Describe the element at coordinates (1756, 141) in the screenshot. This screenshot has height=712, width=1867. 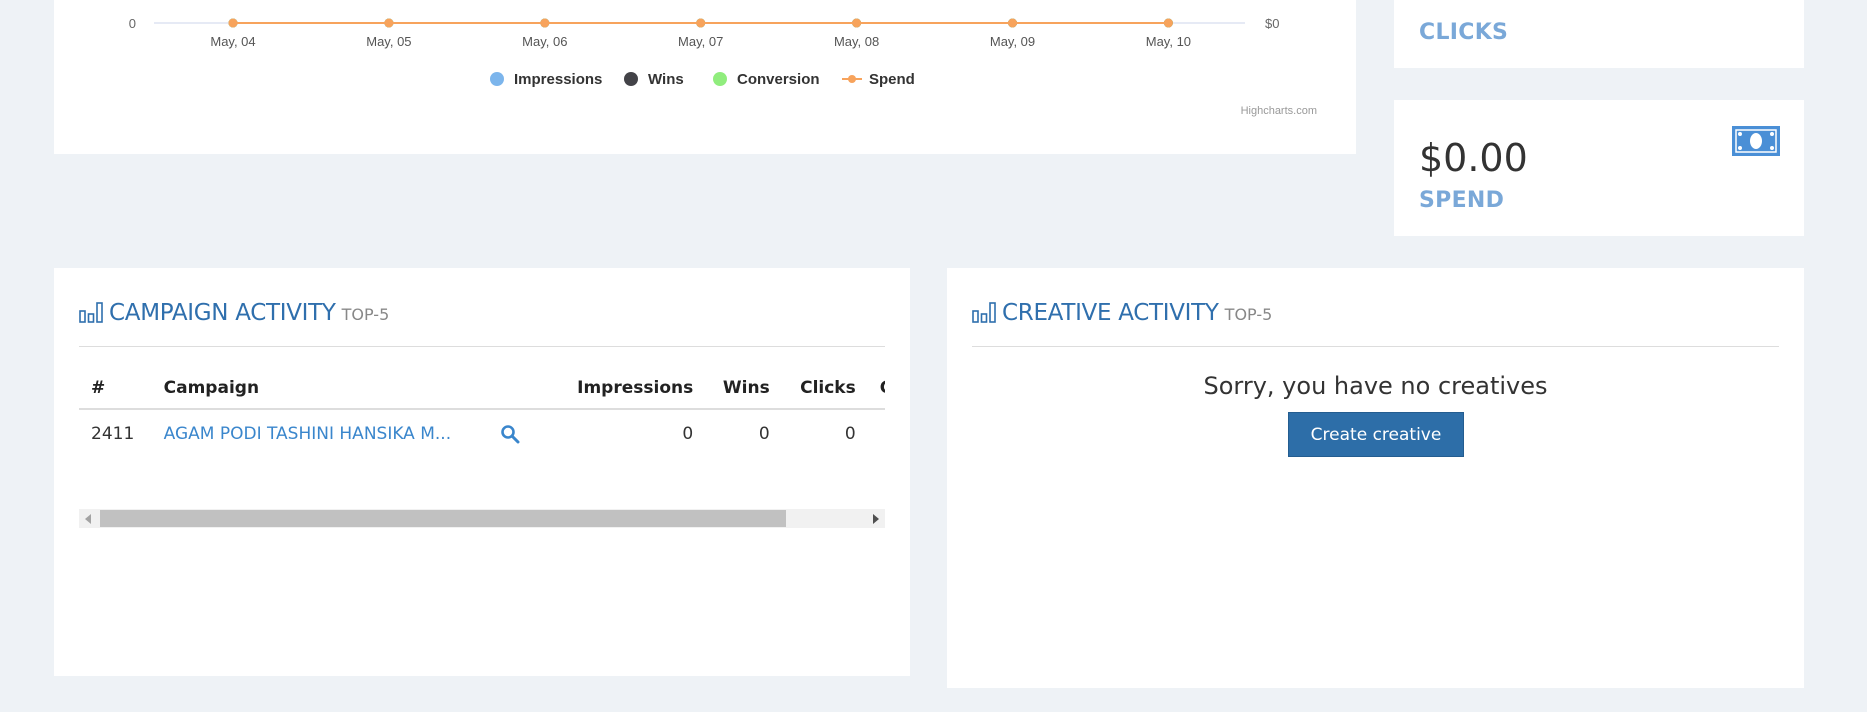
I see `money-icon` at that location.